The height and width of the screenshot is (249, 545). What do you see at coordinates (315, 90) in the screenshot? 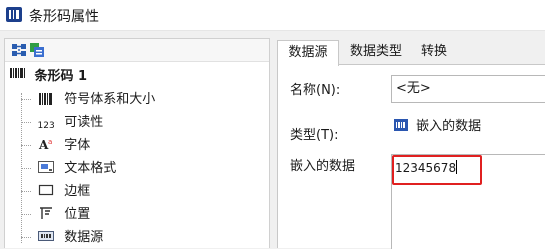
I see `name-label: 名称(N):` at bounding box center [315, 90].